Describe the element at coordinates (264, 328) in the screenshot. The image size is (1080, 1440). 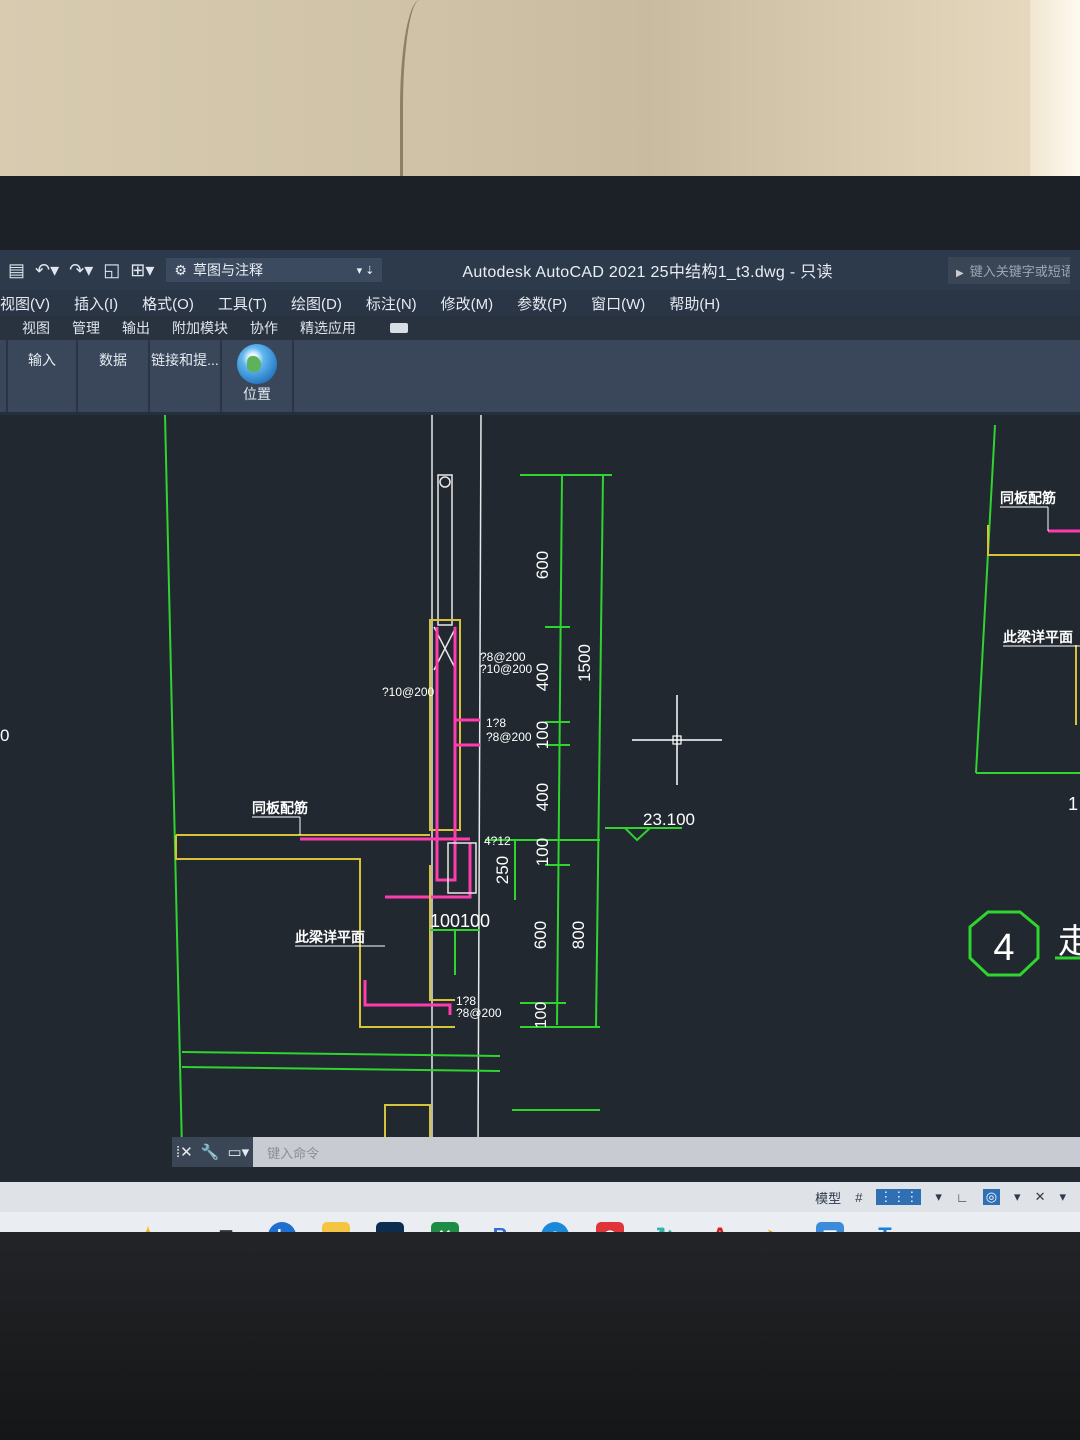
I see `tab-collaborate: 协作` at that location.